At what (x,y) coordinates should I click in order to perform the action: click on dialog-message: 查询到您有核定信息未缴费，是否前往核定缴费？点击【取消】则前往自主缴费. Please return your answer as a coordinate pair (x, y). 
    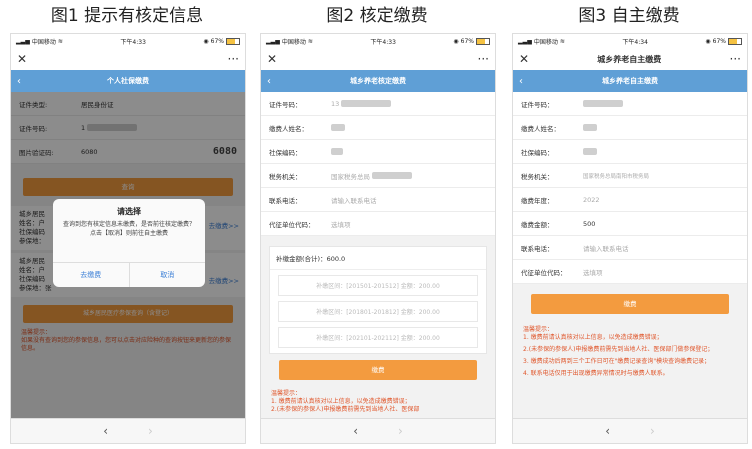
    Looking at the image, I should click on (128, 229).